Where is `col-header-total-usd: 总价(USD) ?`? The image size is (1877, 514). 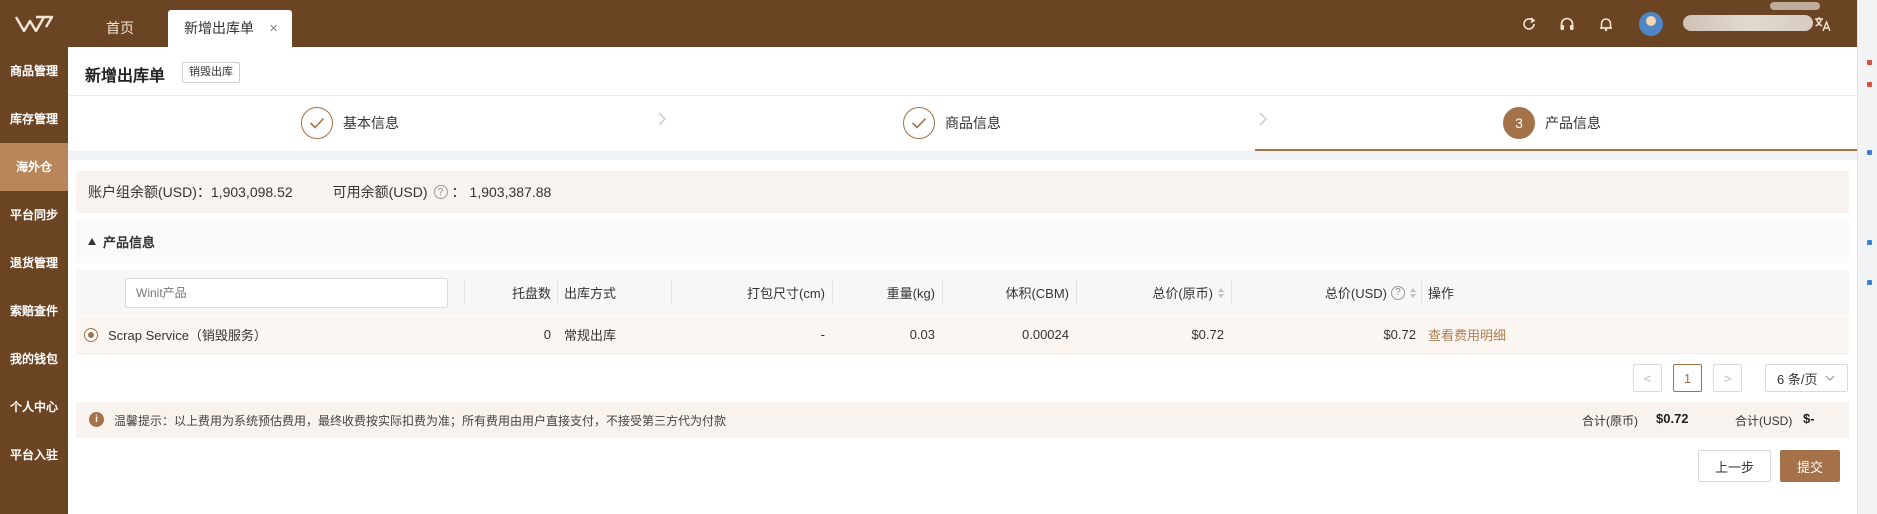 col-header-total-usd: 总价(USD) ? is located at coordinates (1326, 292).